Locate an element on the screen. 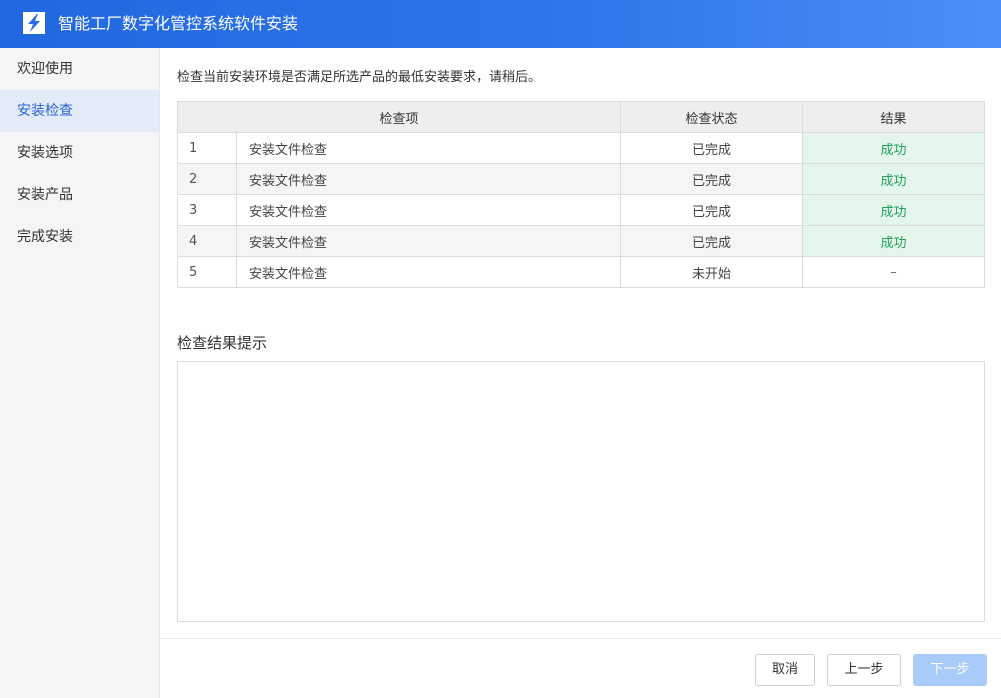 The image size is (1001, 698). sidebar-item-finish-install: 完成安装 is located at coordinates (79, 237).